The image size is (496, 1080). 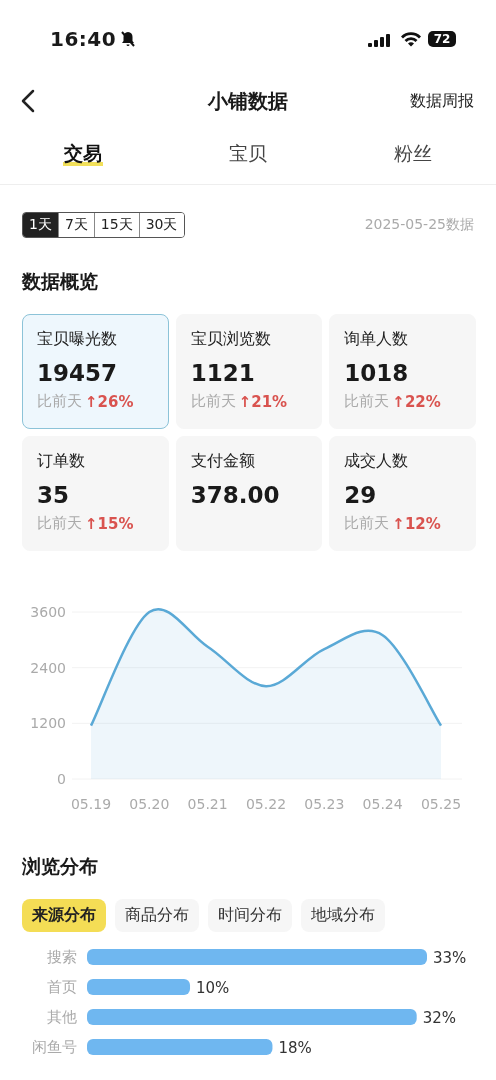 What do you see at coordinates (62, 1017) in the screenshot?
I see `category-label: 其他` at bounding box center [62, 1017].